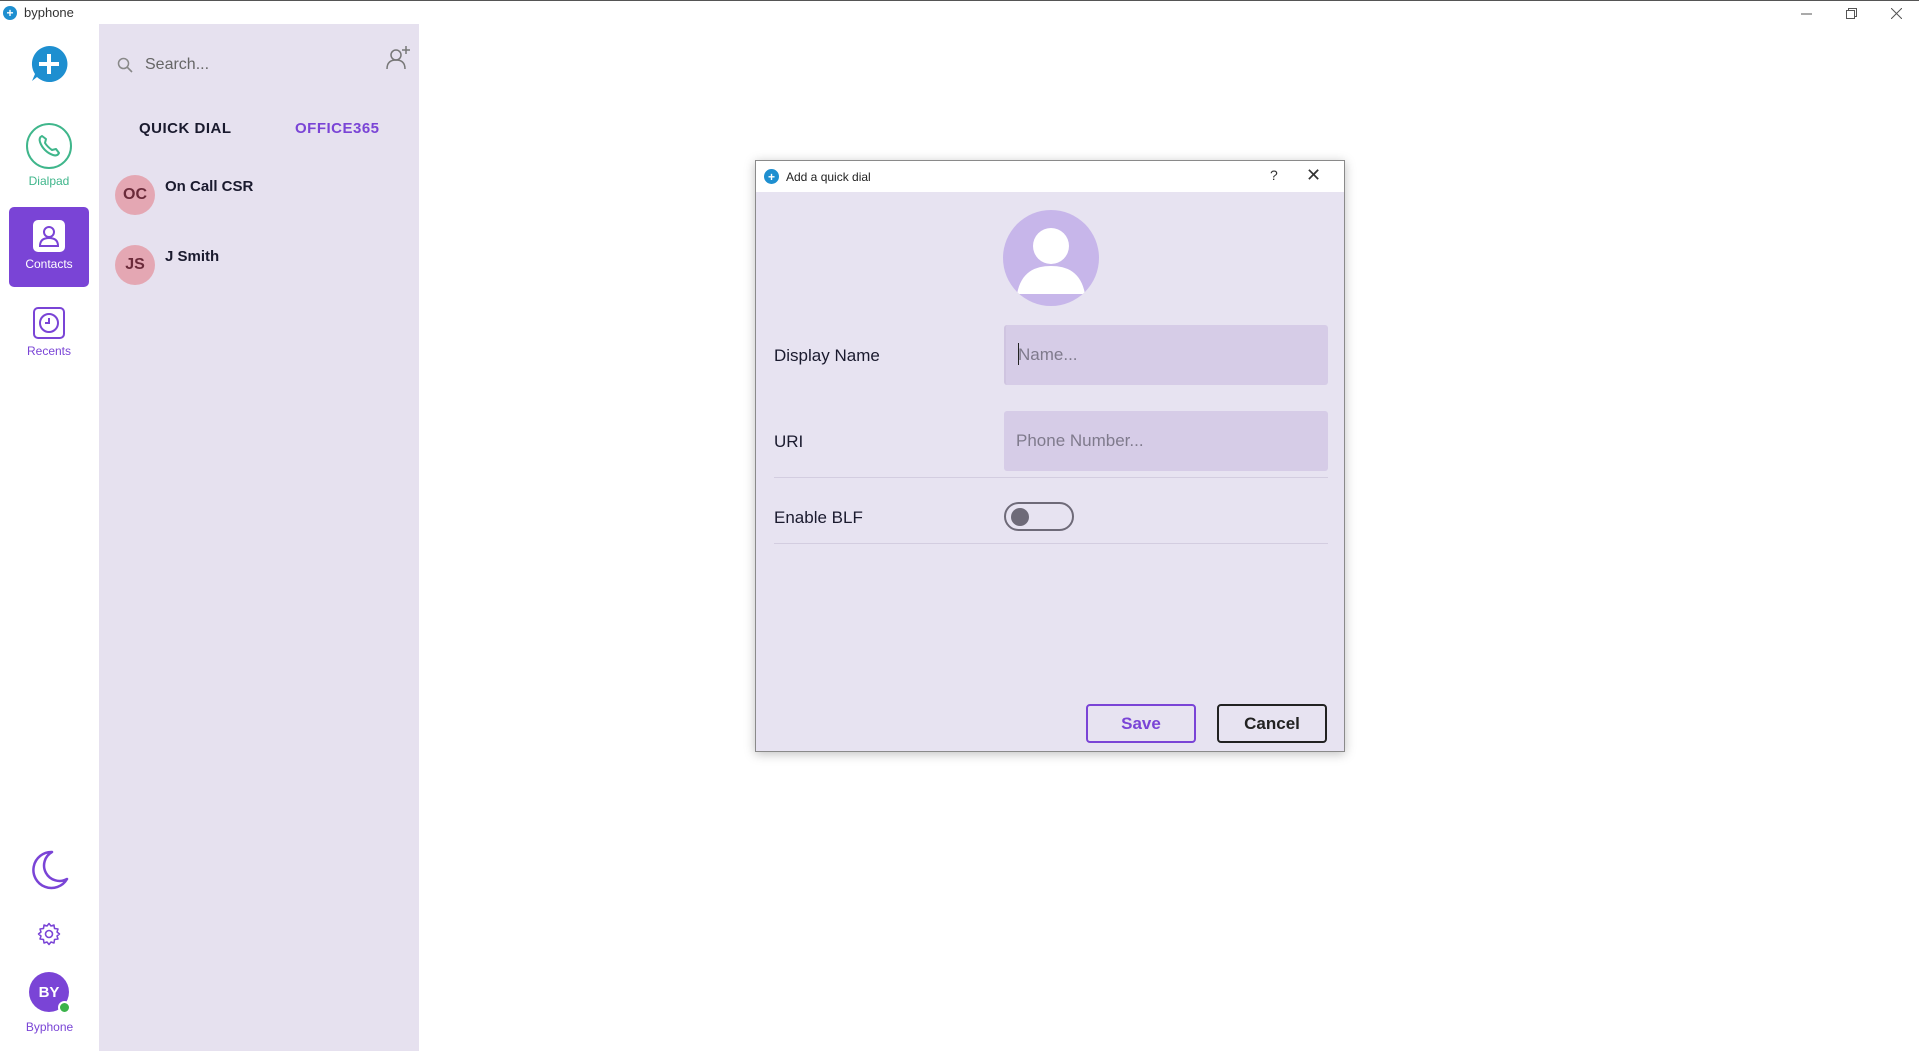 The width and height of the screenshot is (1919, 1051). I want to click on uri-field, so click(1166, 441).